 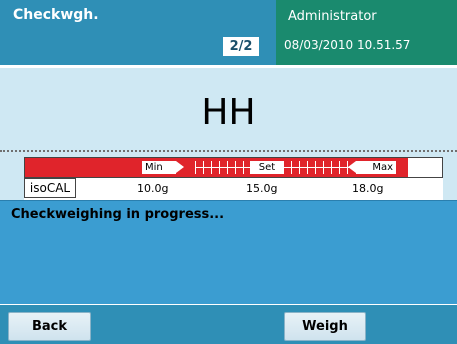 I want to click on page-indicator: 2/2, so click(x=241, y=46).